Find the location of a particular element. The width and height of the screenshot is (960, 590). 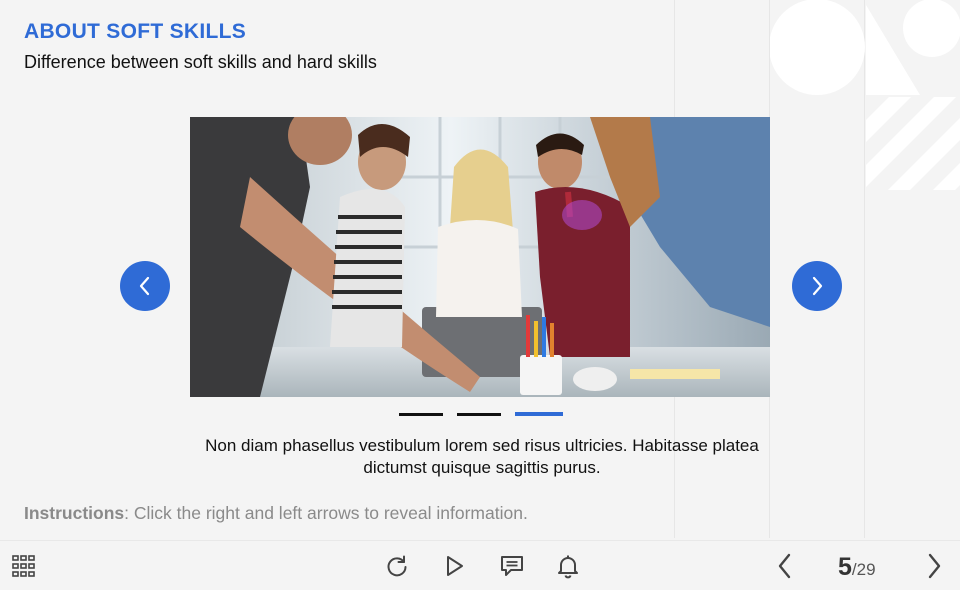

total-pages: /29 is located at coordinates (863, 569).